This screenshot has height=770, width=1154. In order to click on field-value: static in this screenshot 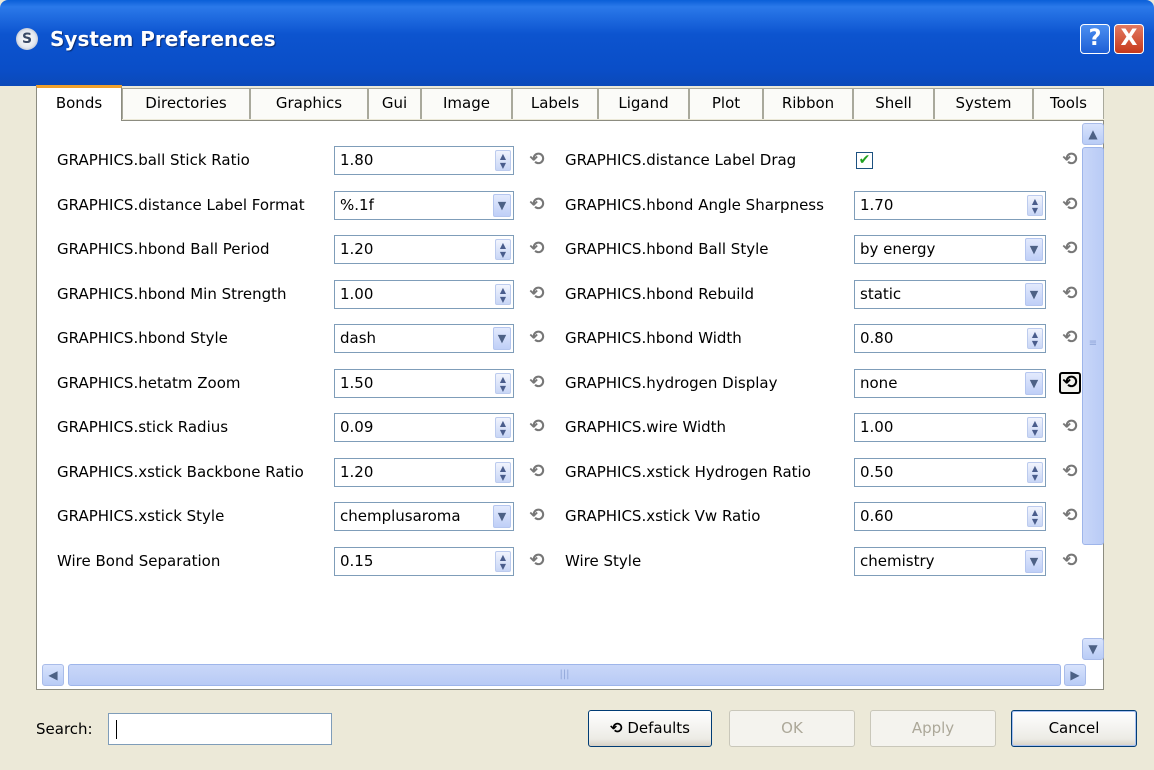, I will do `click(881, 293)`.